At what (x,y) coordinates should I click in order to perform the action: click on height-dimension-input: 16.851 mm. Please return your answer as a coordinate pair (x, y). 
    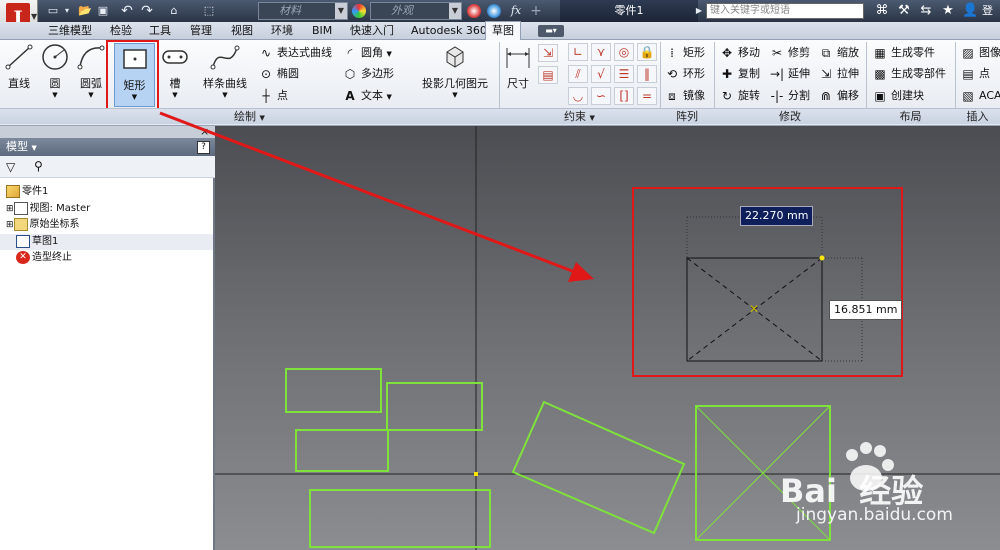
    Looking at the image, I should click on (866, 310).